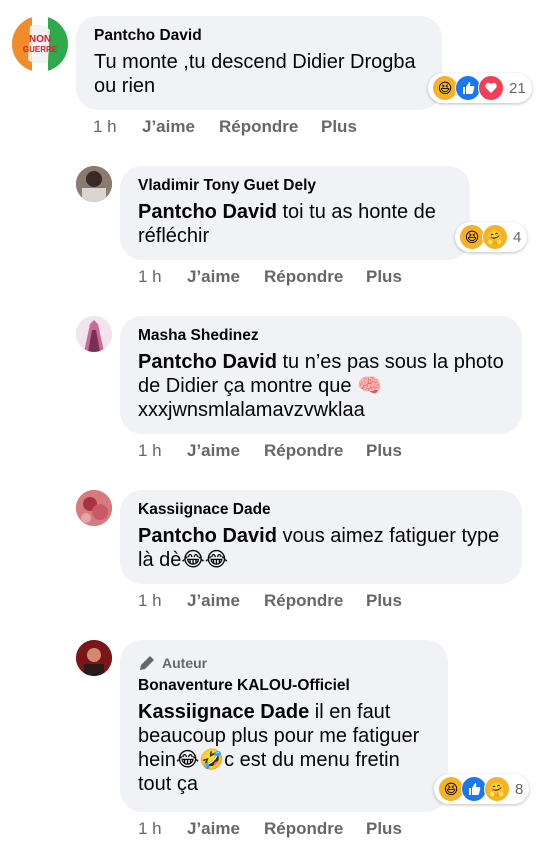 Image resolution: width=540 pixels, height=858 pixels. What do you see at coordinates (519, 789) in the screenshot?
I see `reaction-count: 8` at bounding box center [519, 789].